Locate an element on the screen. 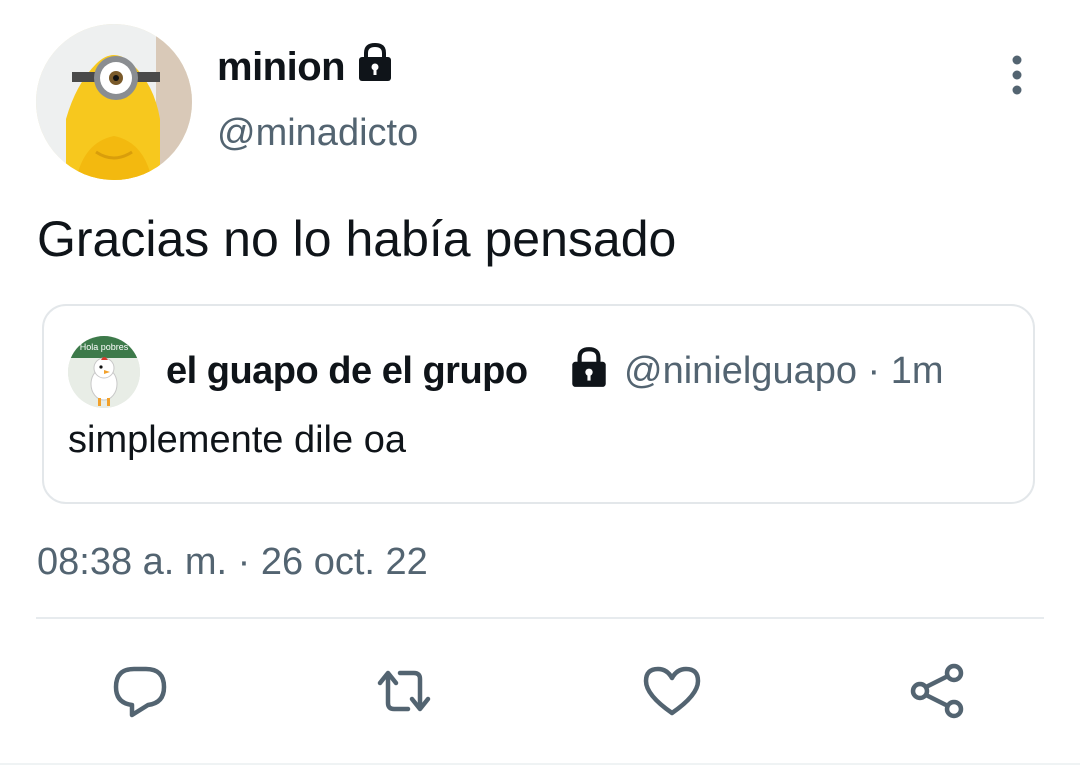 This screenshot has width=1080, height=783. author-handle: @minadicto is located at coordinates (317, 133).